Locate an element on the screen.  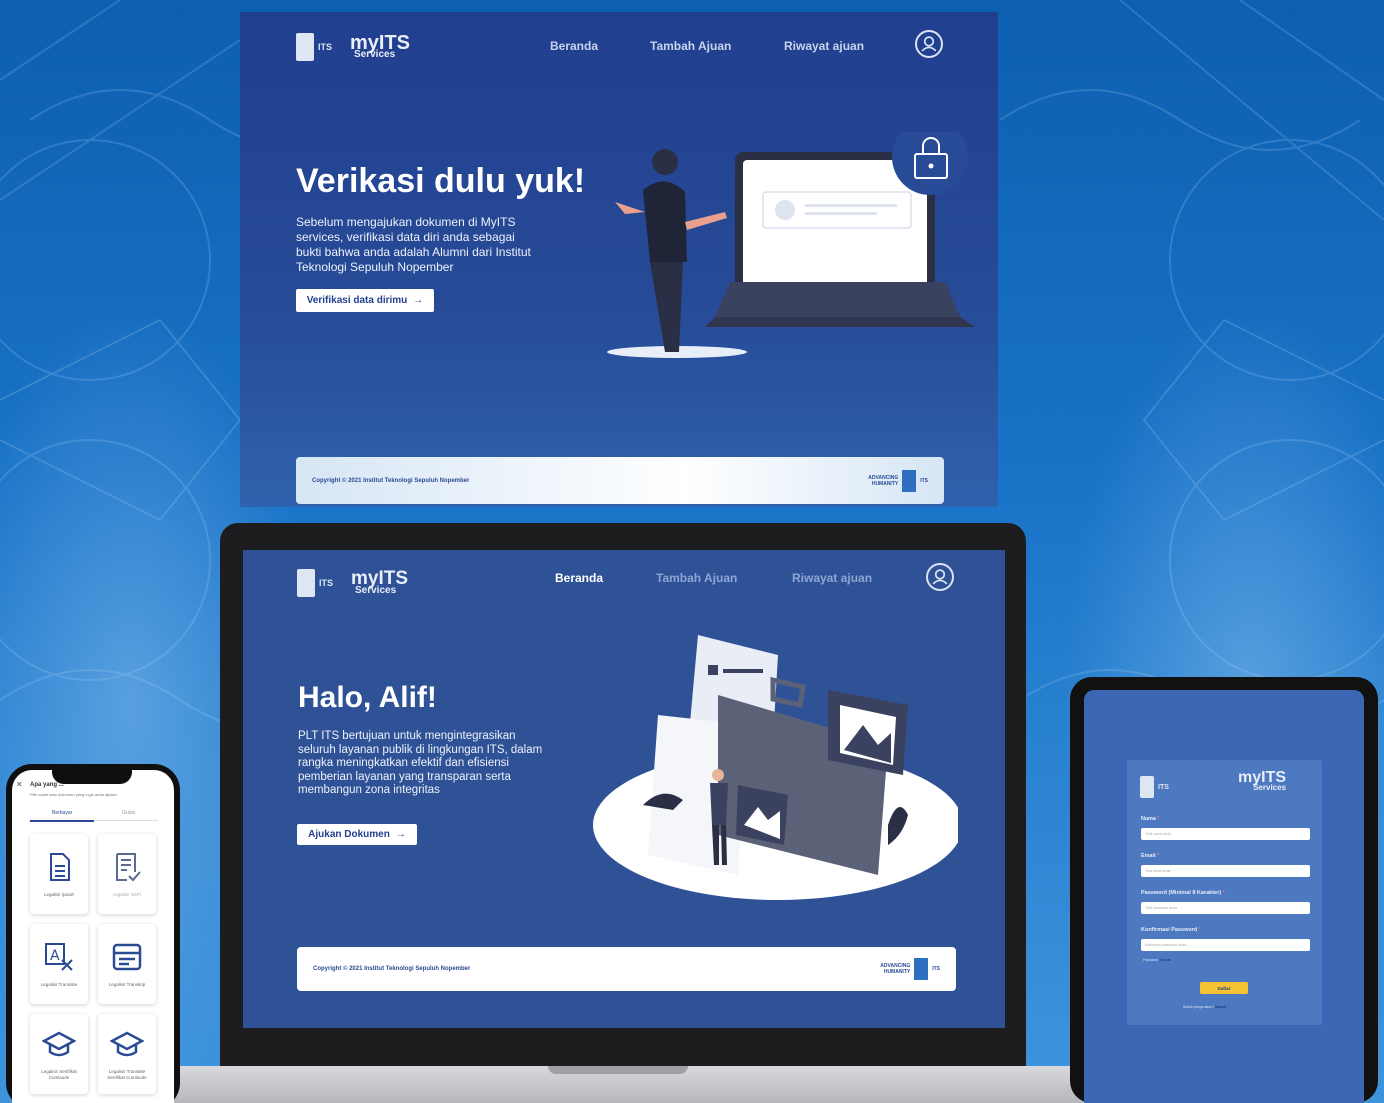
documents-illustration is located at coordinates (775, 767).